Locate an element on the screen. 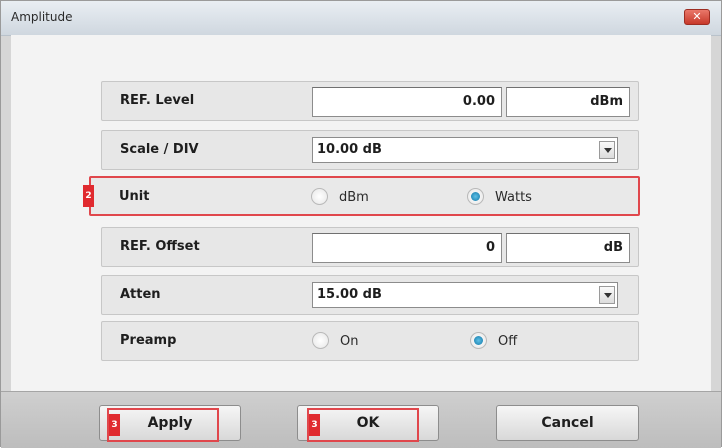 The image size is (722, 448). unit-row: Unit dBm Watts is located at coordinates (364, 196).